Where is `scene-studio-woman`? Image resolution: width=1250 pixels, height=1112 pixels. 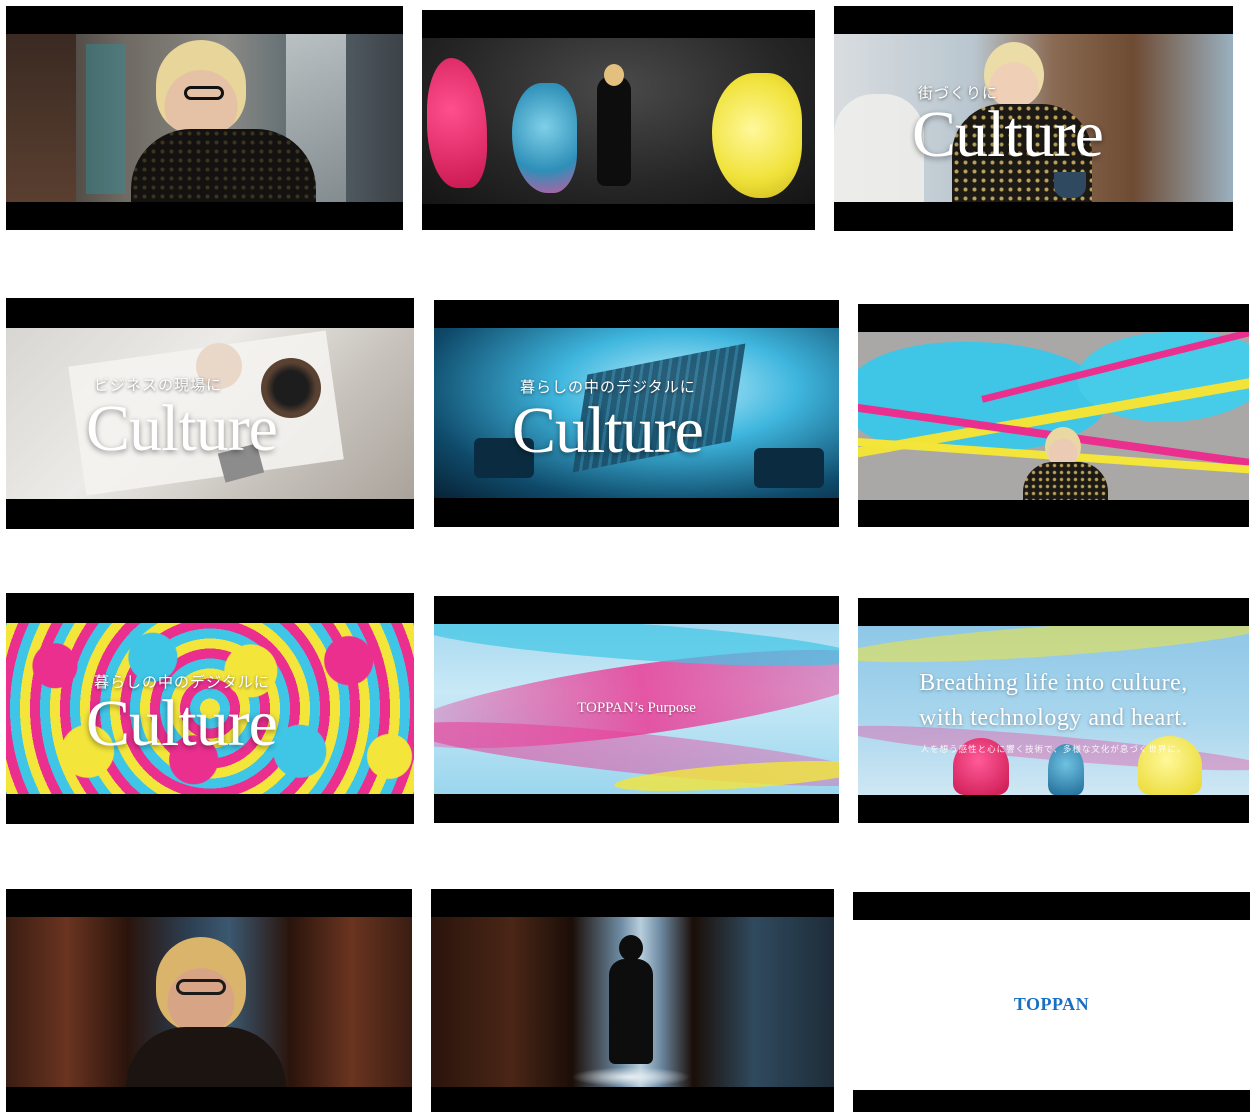
scene-studio-woman is located at coordinates (204, 118).